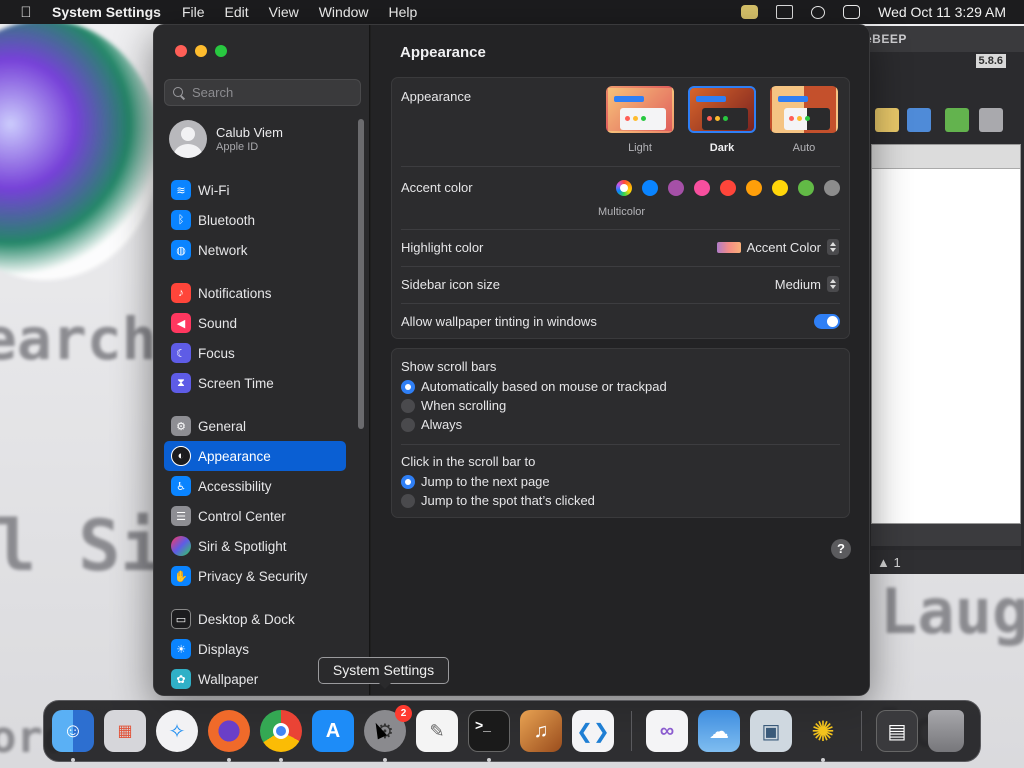 The image size is (1024, 768). I want to click on visual-studio-icon: ∞, so click(667, 731).